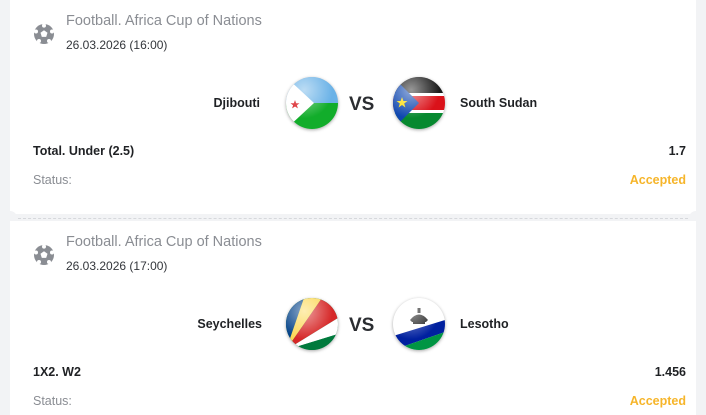 The width and height of the screenshot is (706, 415). What do you see at coordinates (419, 324) in the screenshot?
I see `lesotho-flag-icon` at bounding box center [419, 324].